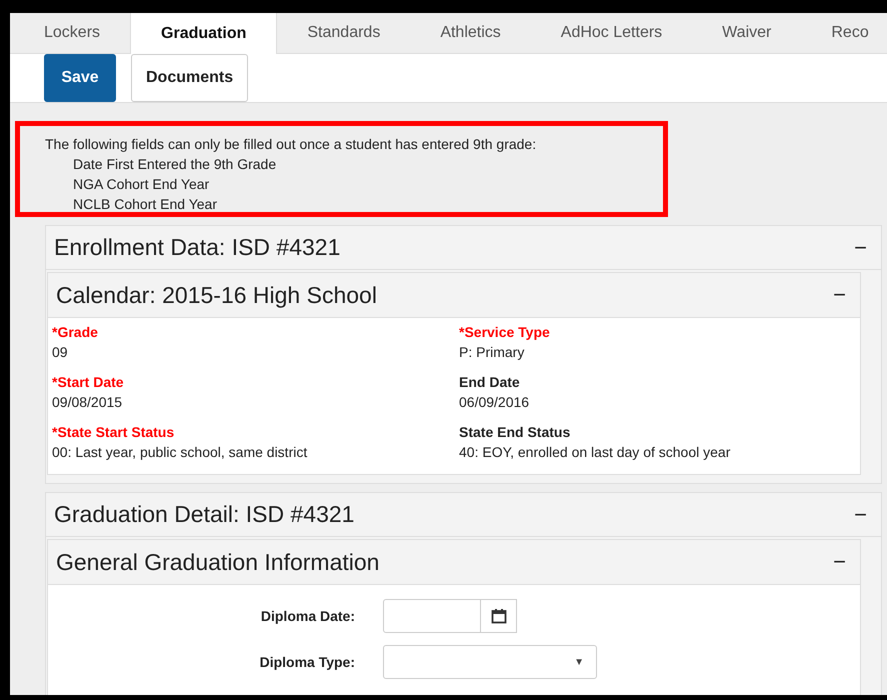 The width and height of the screenshot is (887, 700). What do you see at coordinates (492, 352) in the screenshot?
I see `field-value: P: Primary` at bounding box center [492, 352].